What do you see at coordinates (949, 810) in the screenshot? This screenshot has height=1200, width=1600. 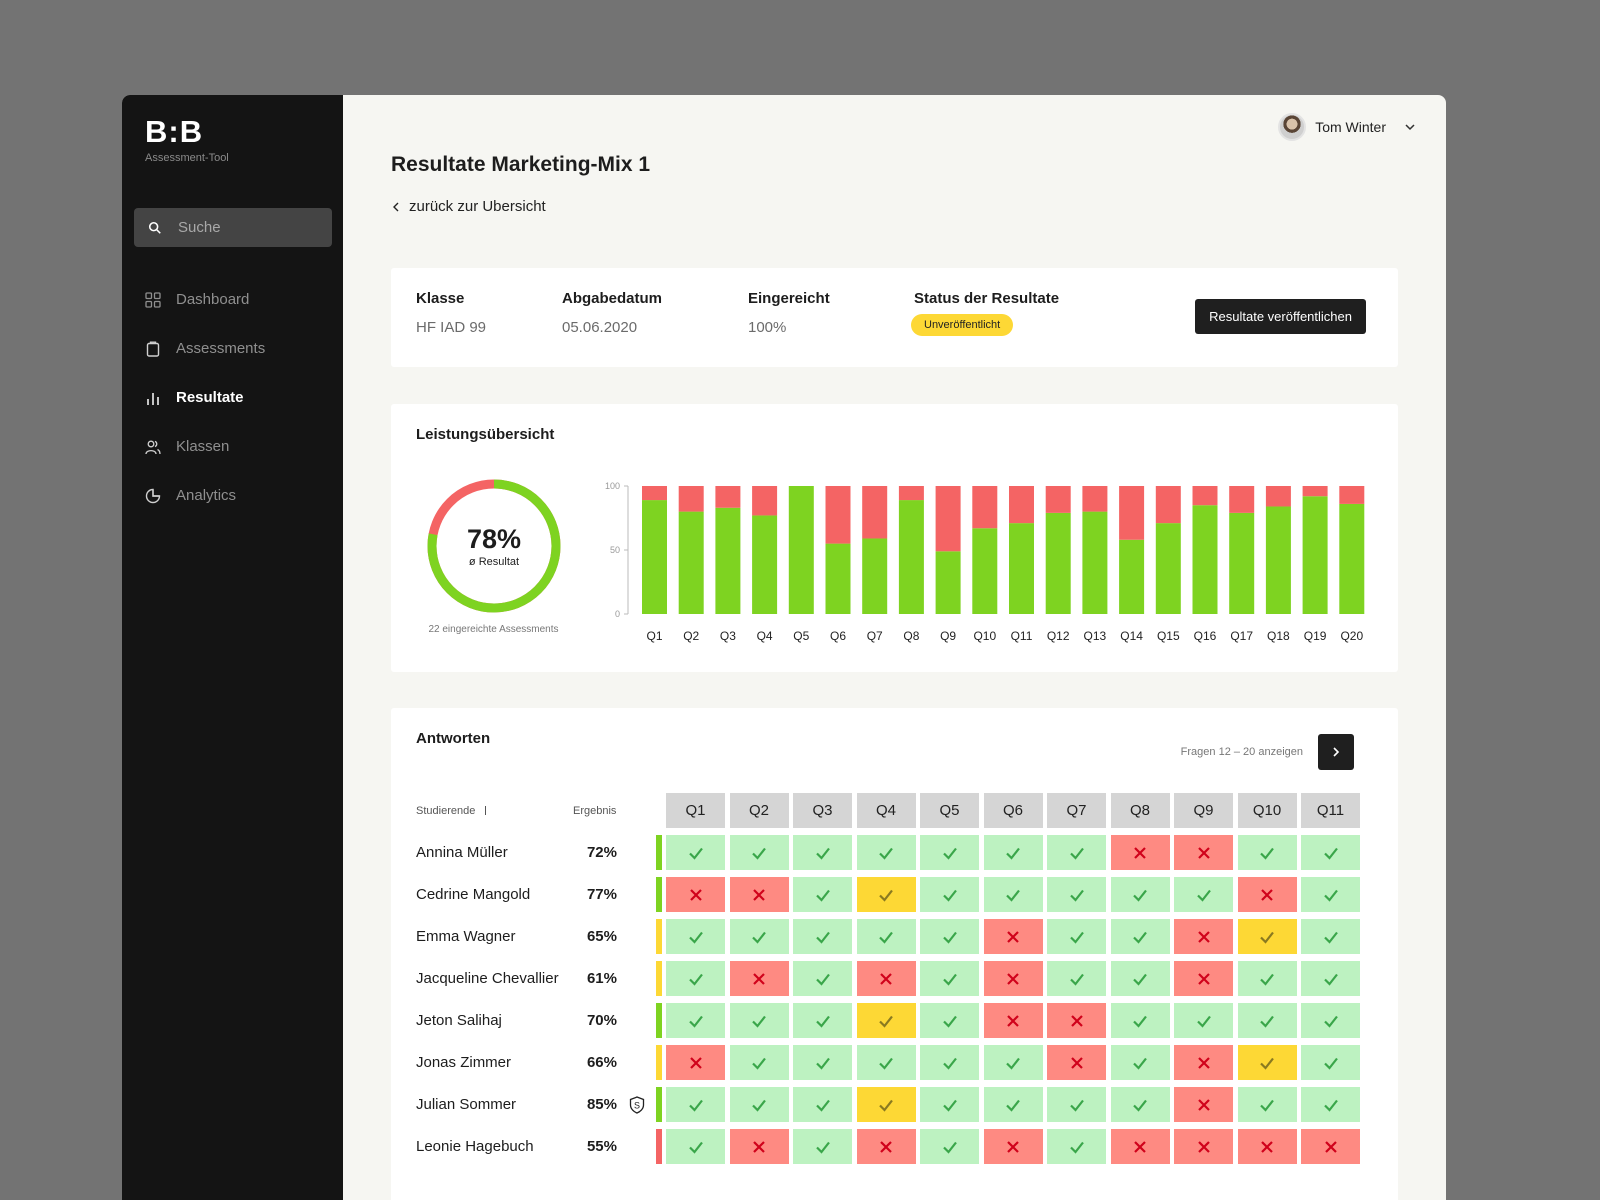 I see `question-header-q5: Q5` at bounding box center [949, 810].